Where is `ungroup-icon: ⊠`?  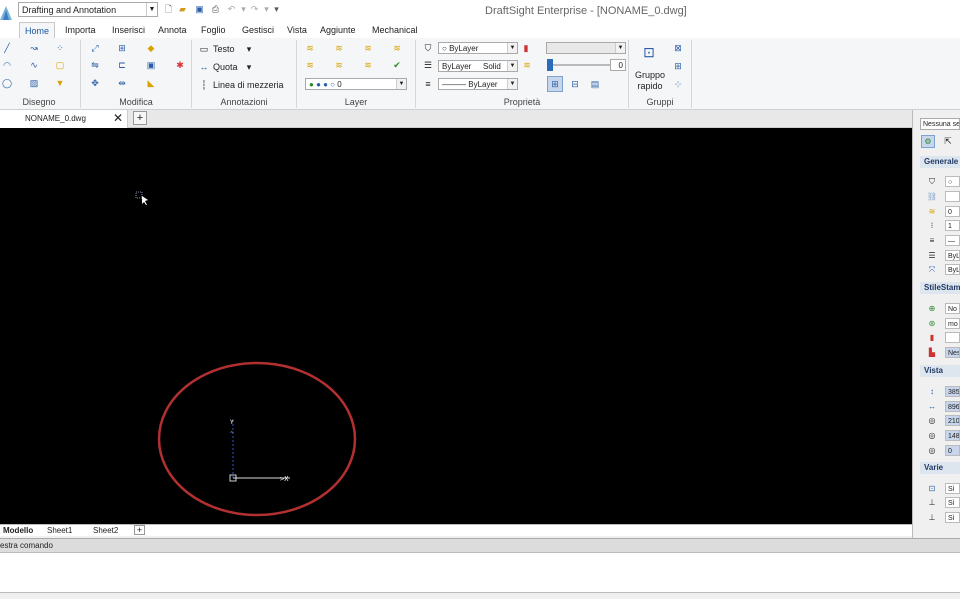 ungroup-icon: ⊠ is located at coordinates (678, 48).